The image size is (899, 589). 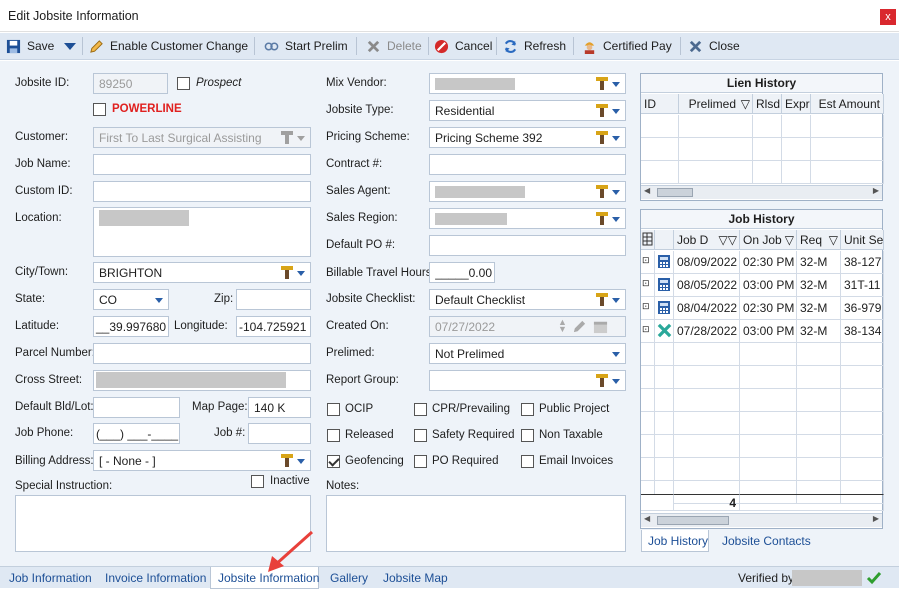 I want to click on job-cell-date: 07/28/2022, so click(x=707, y=331).